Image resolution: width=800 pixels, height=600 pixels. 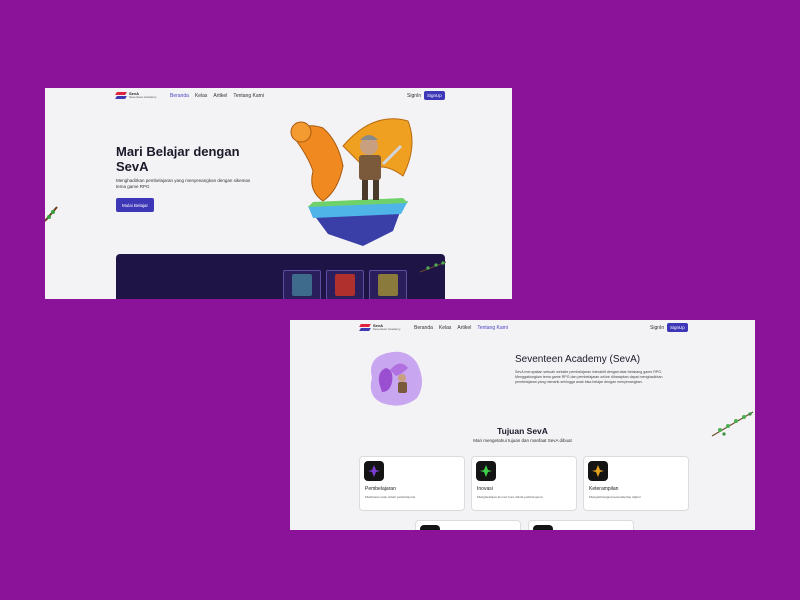 What do you see at coordinates (380, 489) in the screenshot?
I see `card-title: Pembelajaran` at bounding box center [380, 489].